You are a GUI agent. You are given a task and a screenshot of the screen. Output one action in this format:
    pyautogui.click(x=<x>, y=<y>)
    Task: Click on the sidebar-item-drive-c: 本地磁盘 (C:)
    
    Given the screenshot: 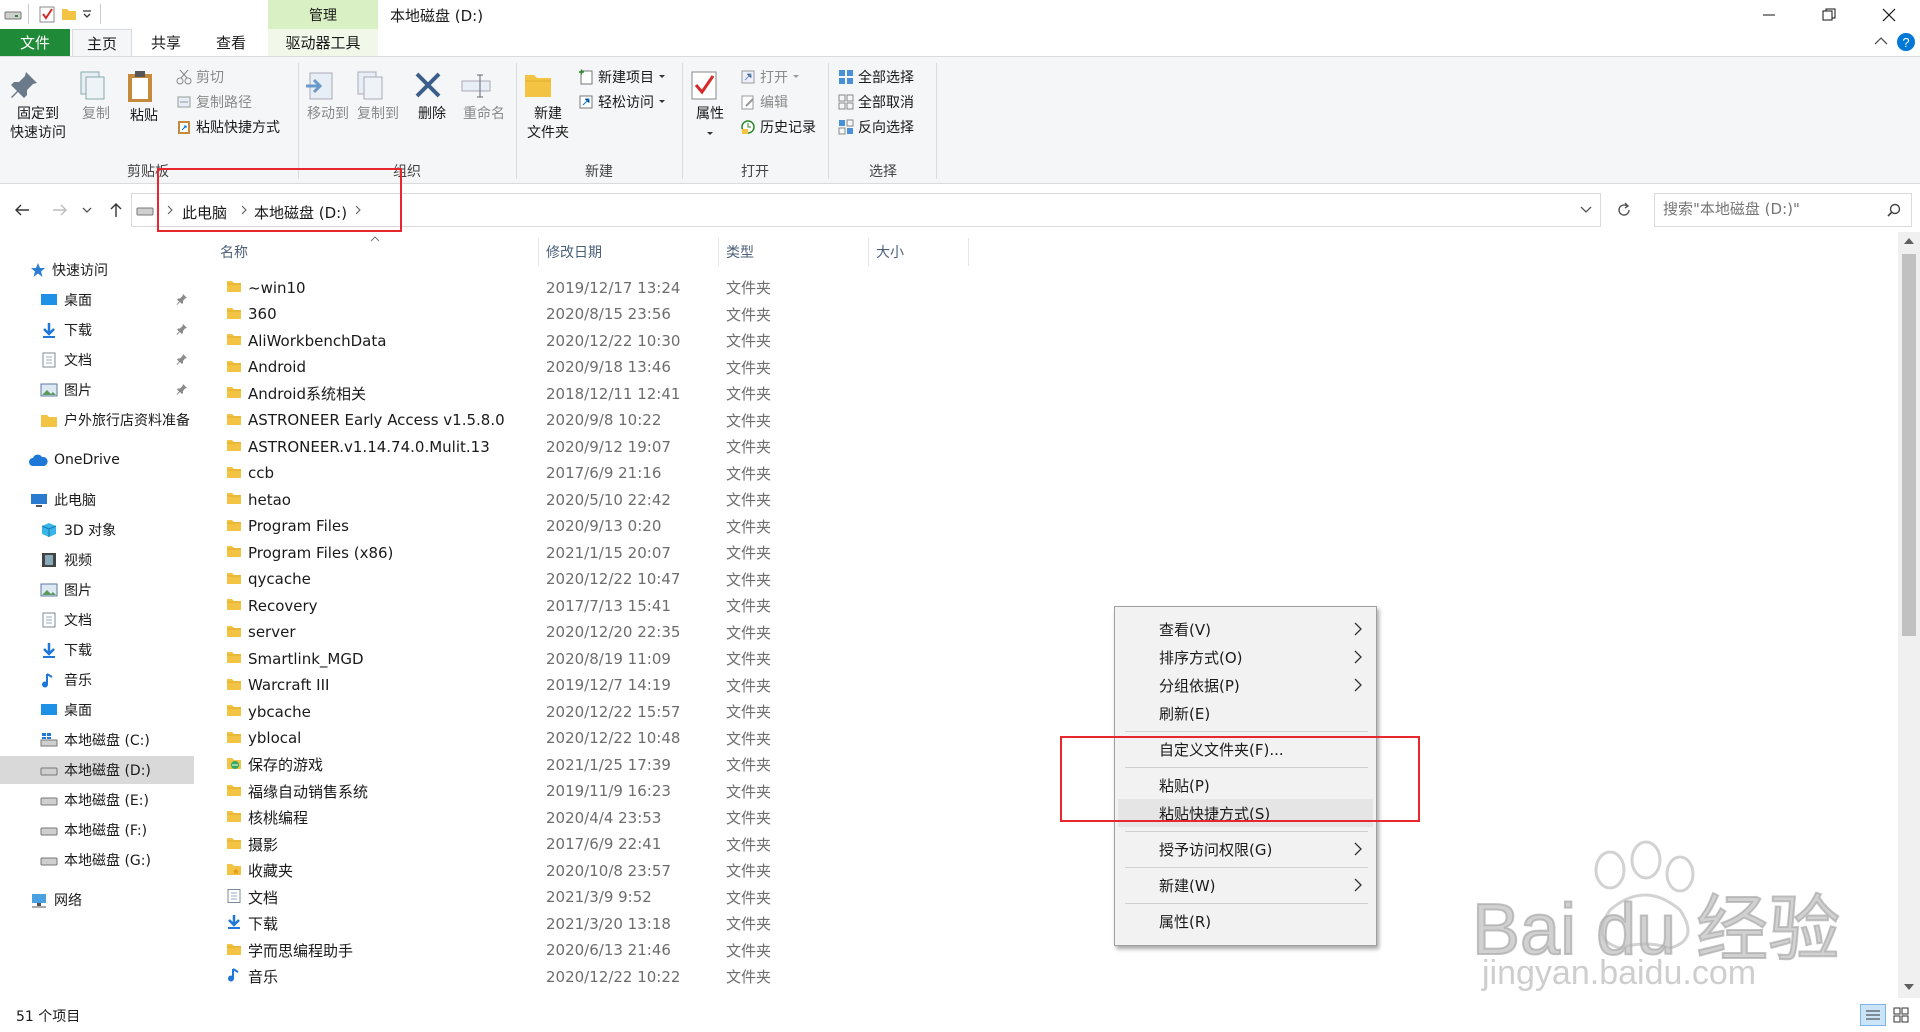 What is the action you would take?
    pyautogui.click(x=97, y=740)
    